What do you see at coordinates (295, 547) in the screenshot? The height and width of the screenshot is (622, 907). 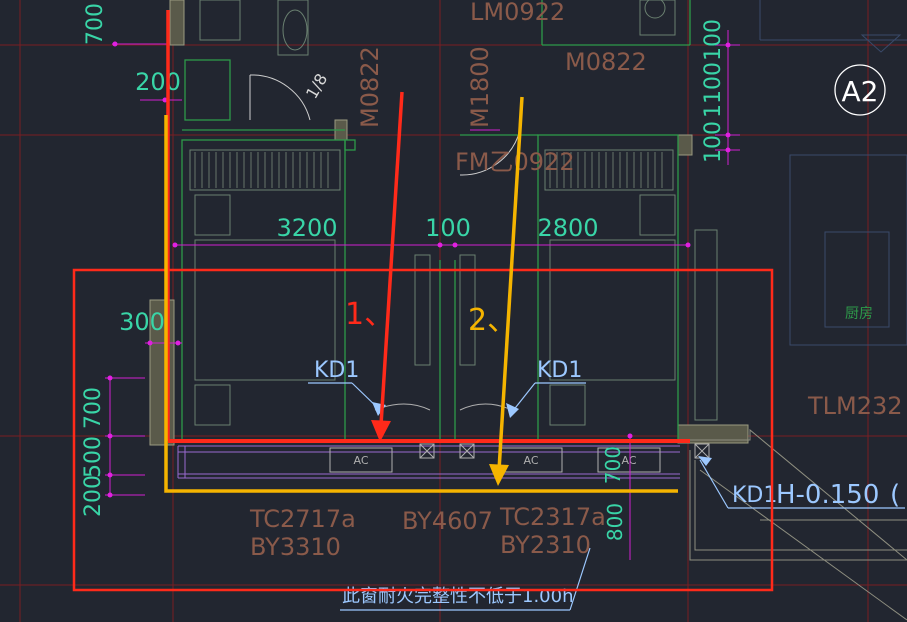 I see `label-by3310: BY3310` at bounding box center [295, 547].